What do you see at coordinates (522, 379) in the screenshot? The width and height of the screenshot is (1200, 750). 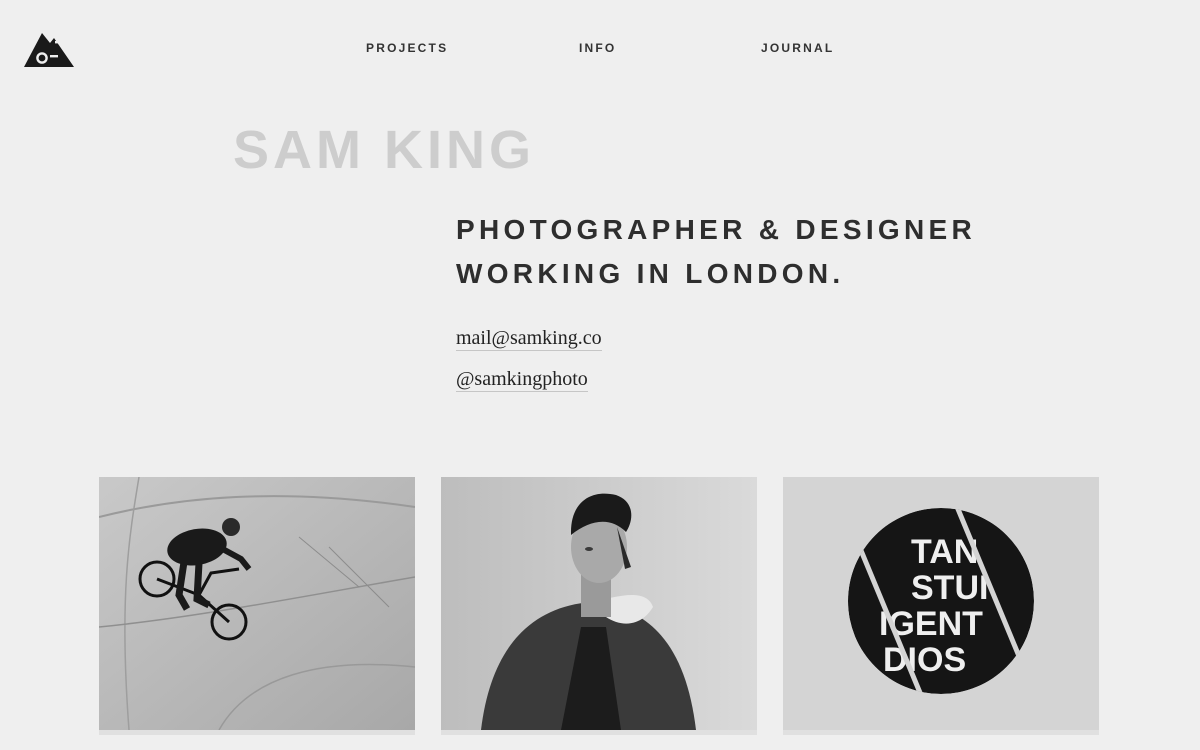 I see `social-handle-link: @samkingphoto` at bounding box center [522, 379].